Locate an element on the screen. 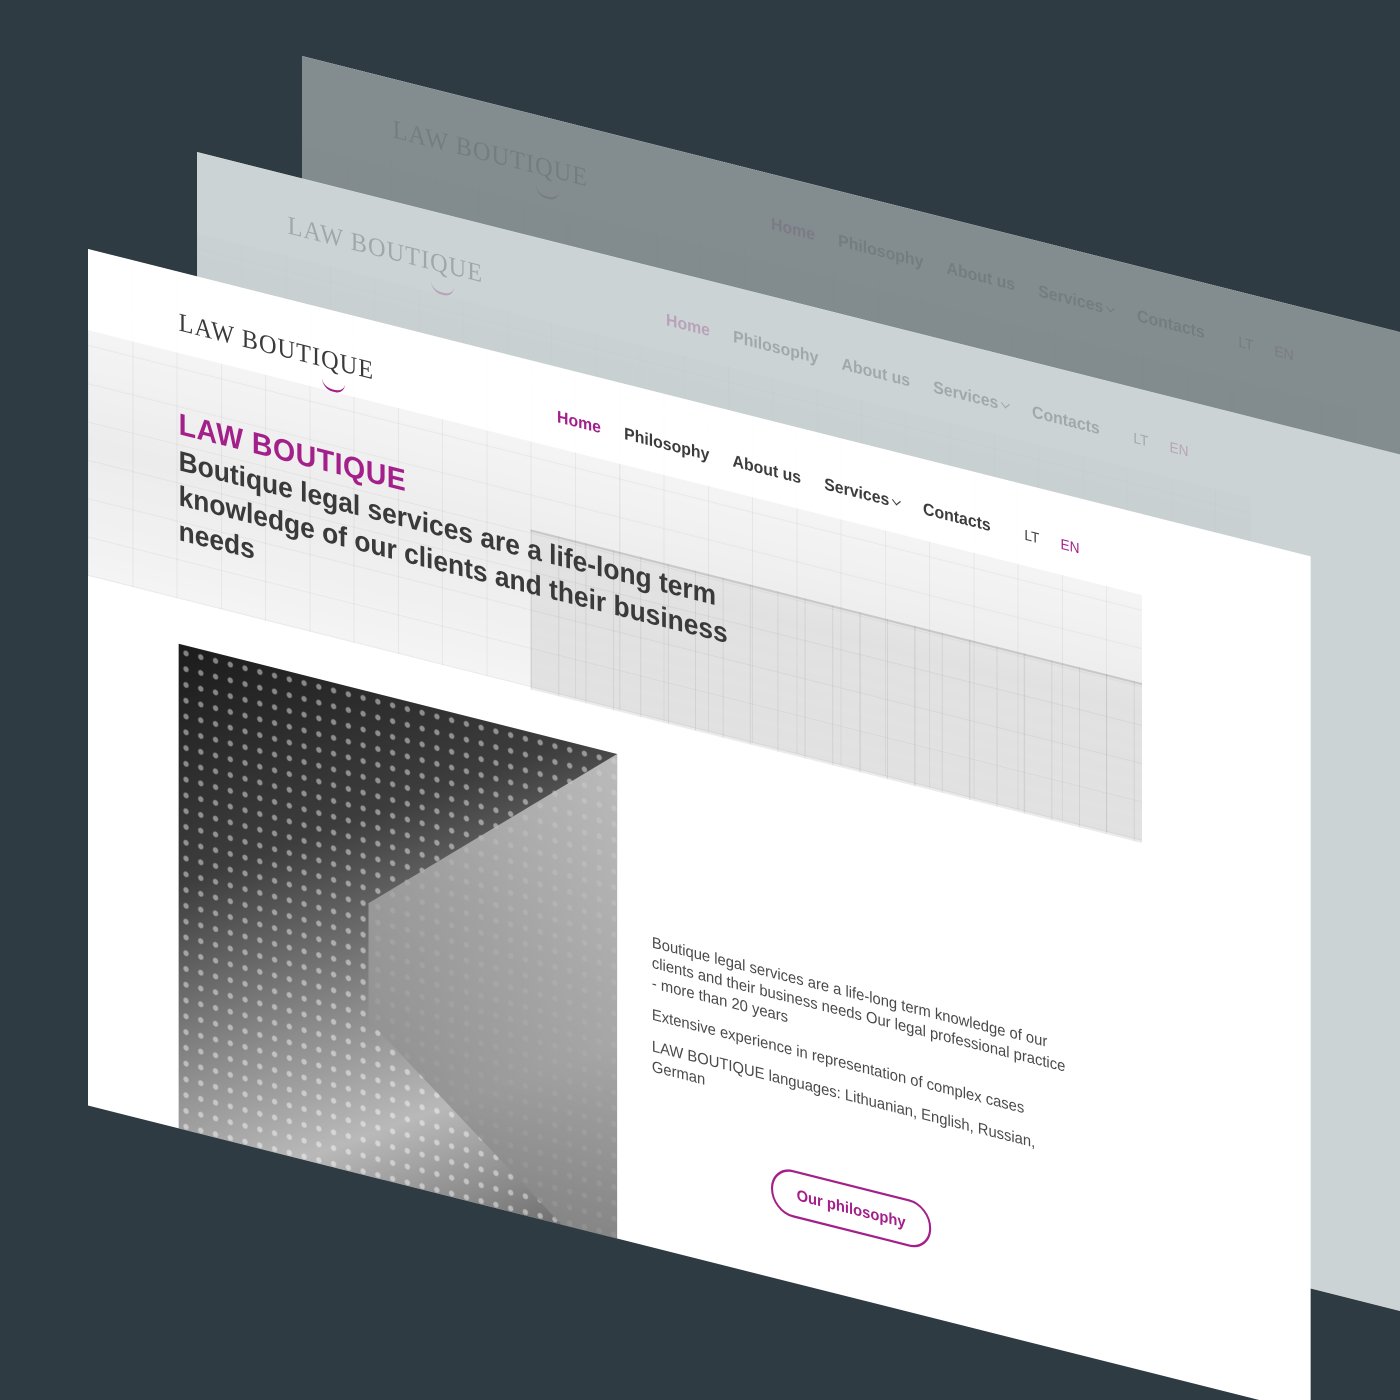  architecture-photo is located at coordinates (398, 963).